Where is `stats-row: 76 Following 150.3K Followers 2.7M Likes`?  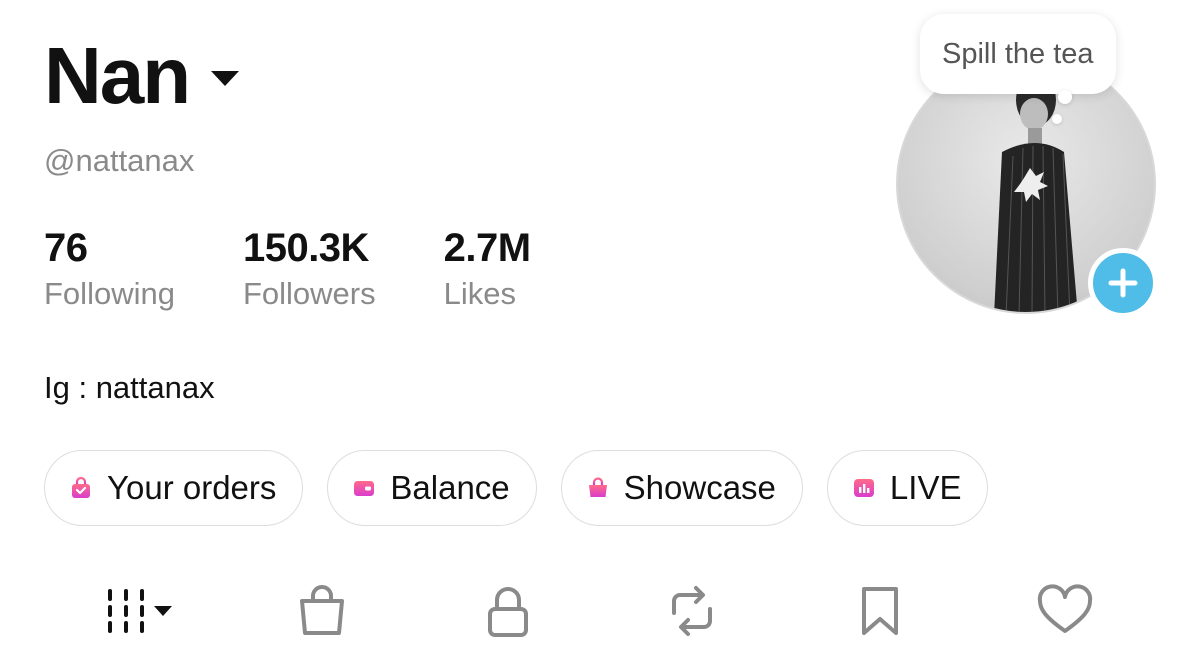
stats-row: 76 Following 150.3K Followers 2.7M Likes is located at coordinates (321, 269).